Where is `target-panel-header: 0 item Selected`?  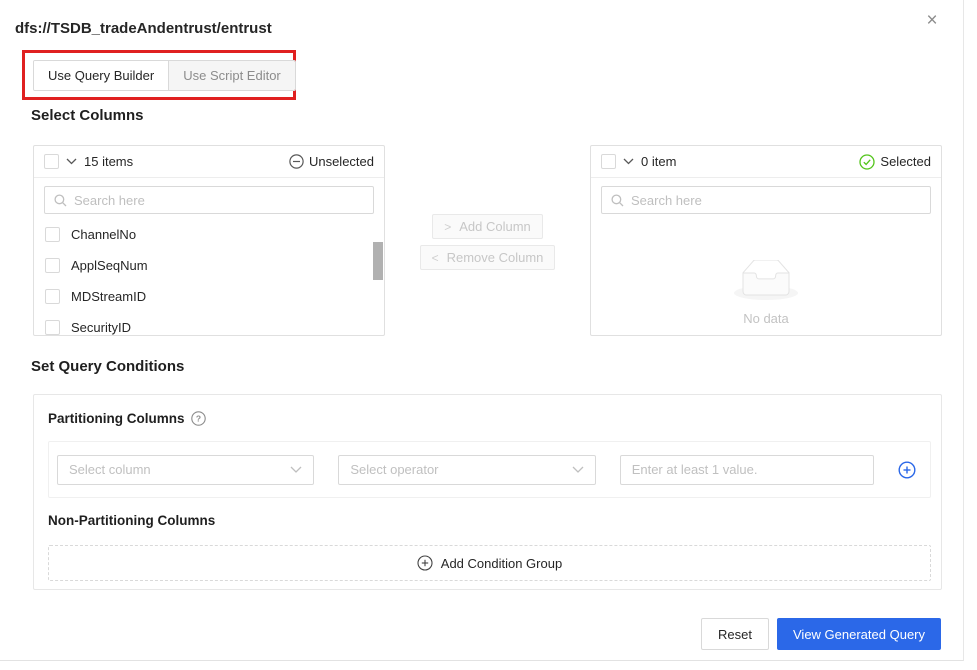
target-panel-header: 0 item Selected is located at coordinates (766, 162).